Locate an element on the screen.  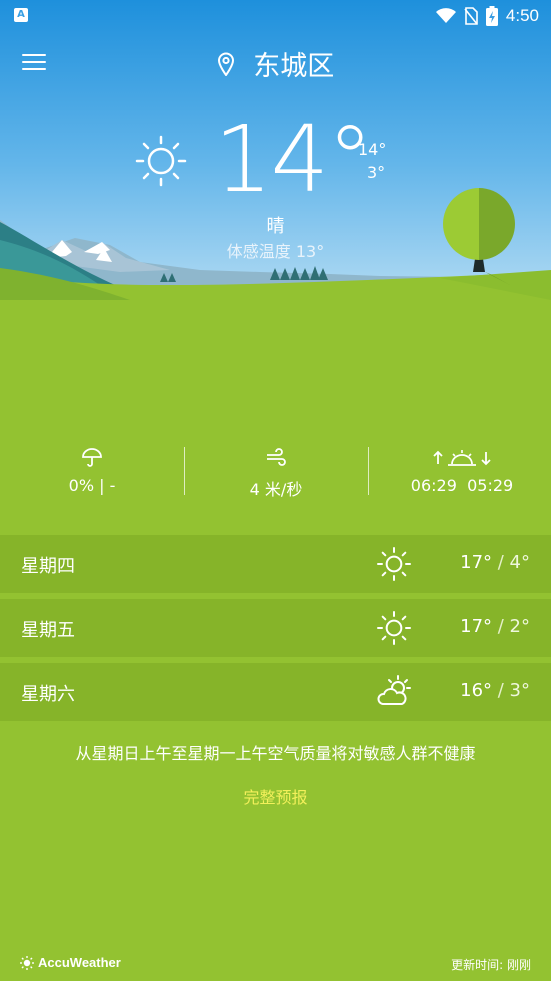
last-updated: 更新时间: 刚刚 is located at coordinates (491, 965).